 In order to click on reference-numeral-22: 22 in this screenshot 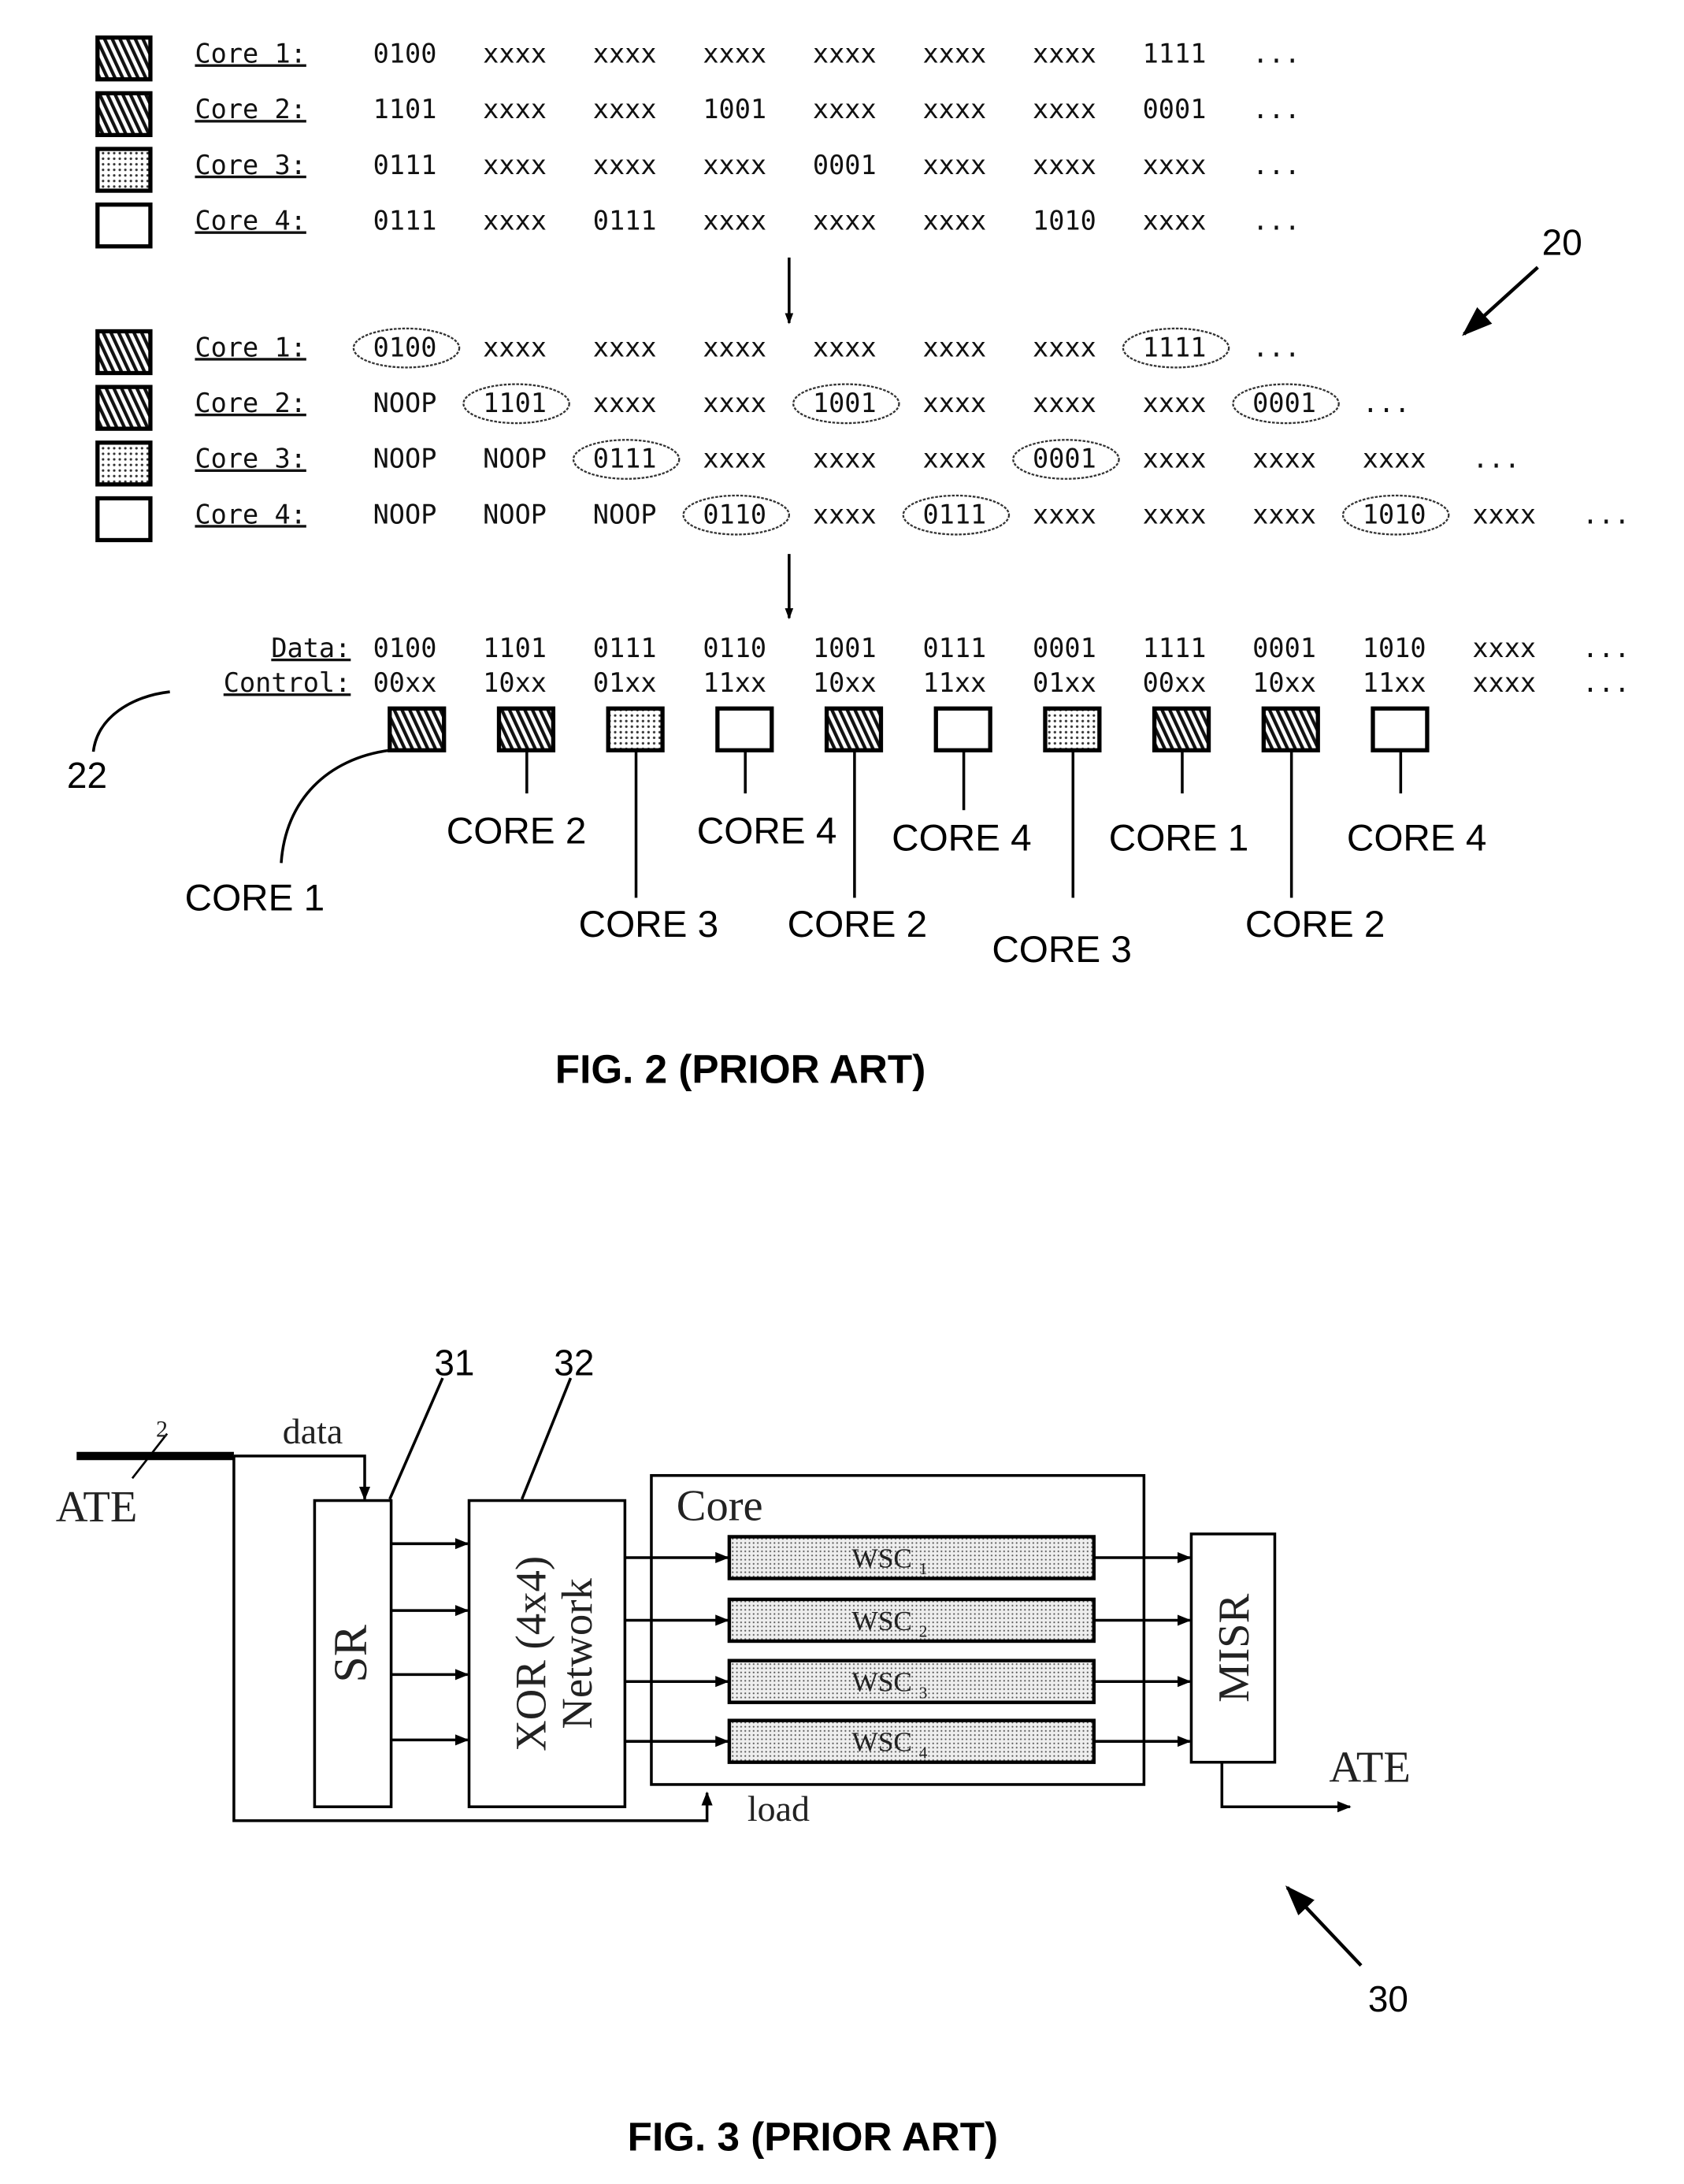, I will do `click(87, 775)`.